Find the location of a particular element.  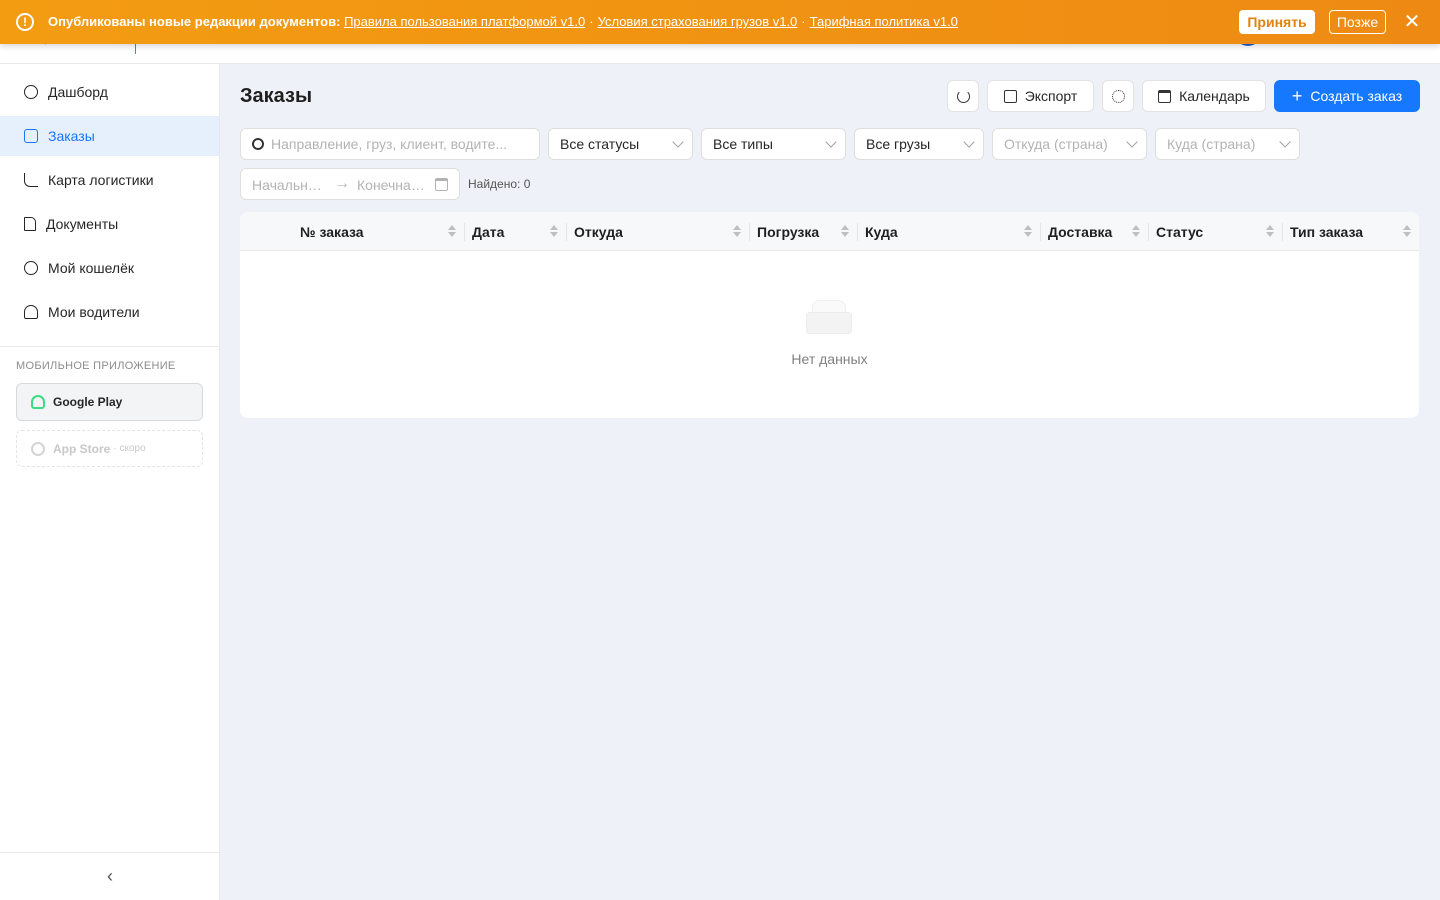

export-button: Экспорт is located at coordinates (1040, 96).